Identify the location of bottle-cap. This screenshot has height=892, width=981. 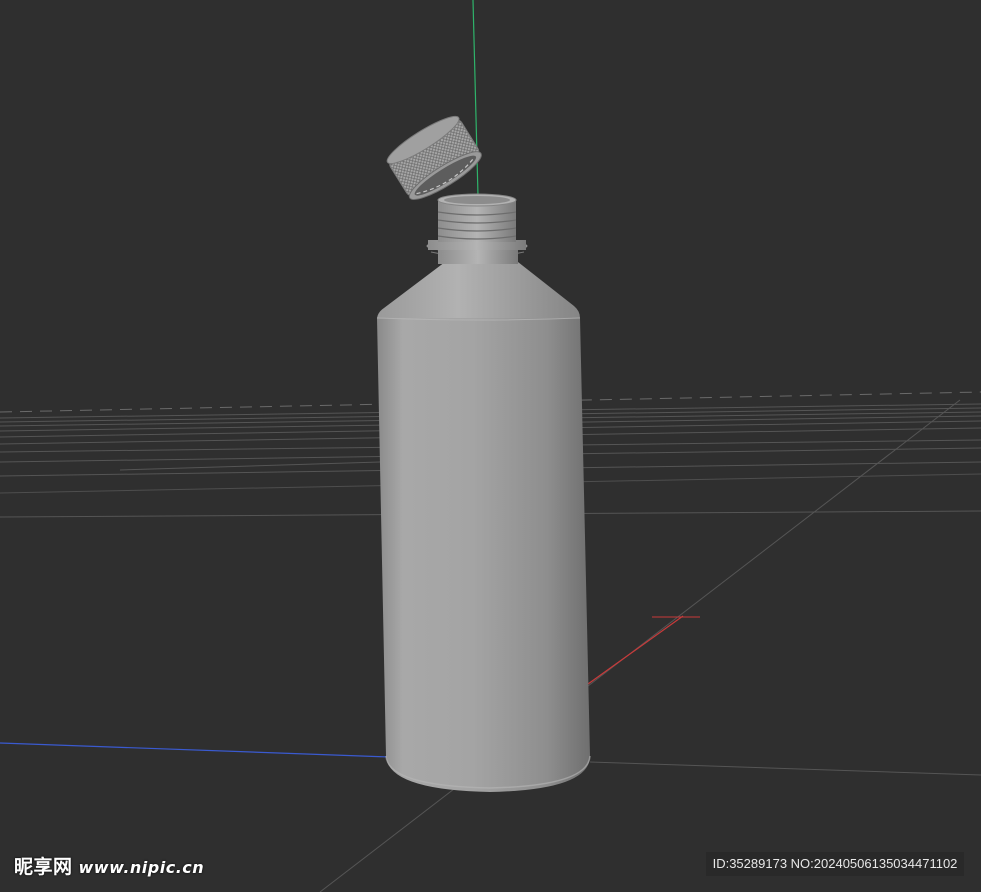
(435, 158).